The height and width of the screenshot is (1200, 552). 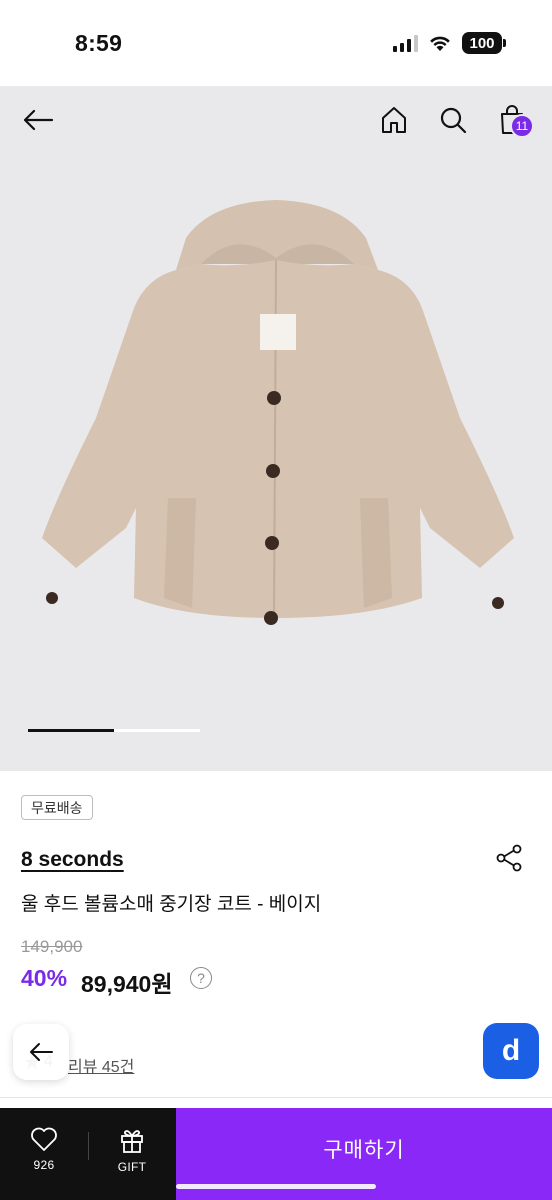 What do you see at coordinates (405, 43) in the screenshot?
I see `signal-icon` at bounding box center [405, 43].